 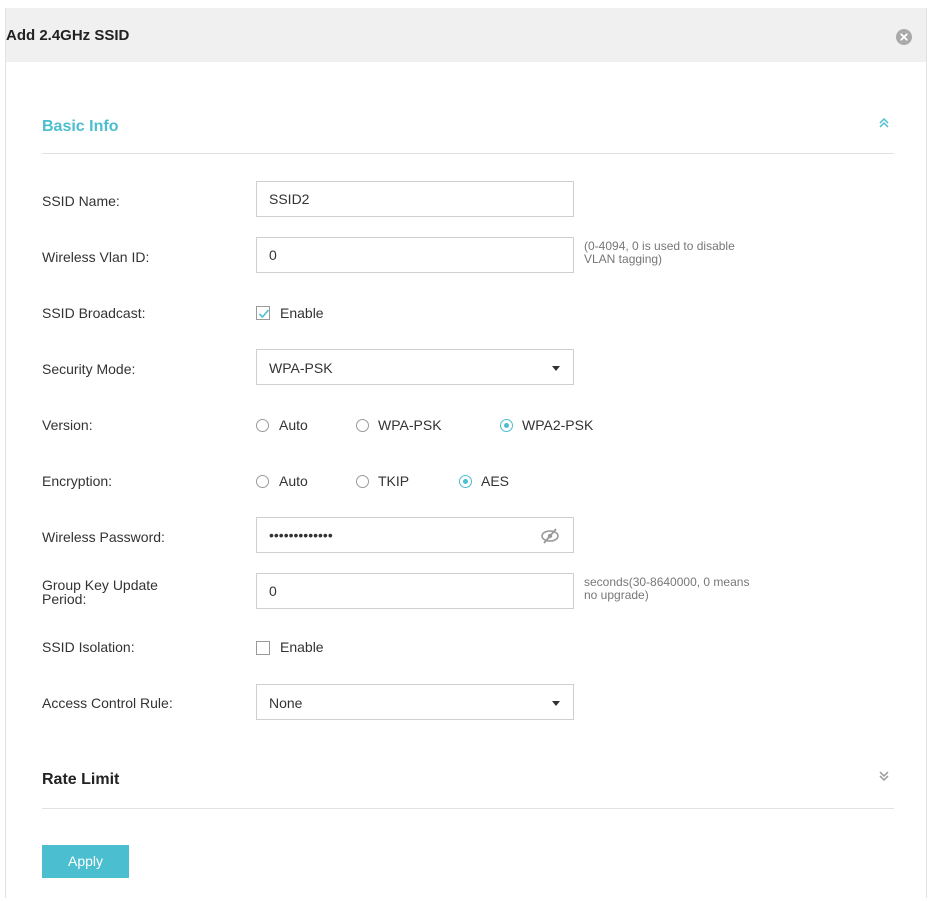 What do you see at coordinates (262, 425) in the screenshot?
I see `version-auto-radio` at bounding box center [262, 425].